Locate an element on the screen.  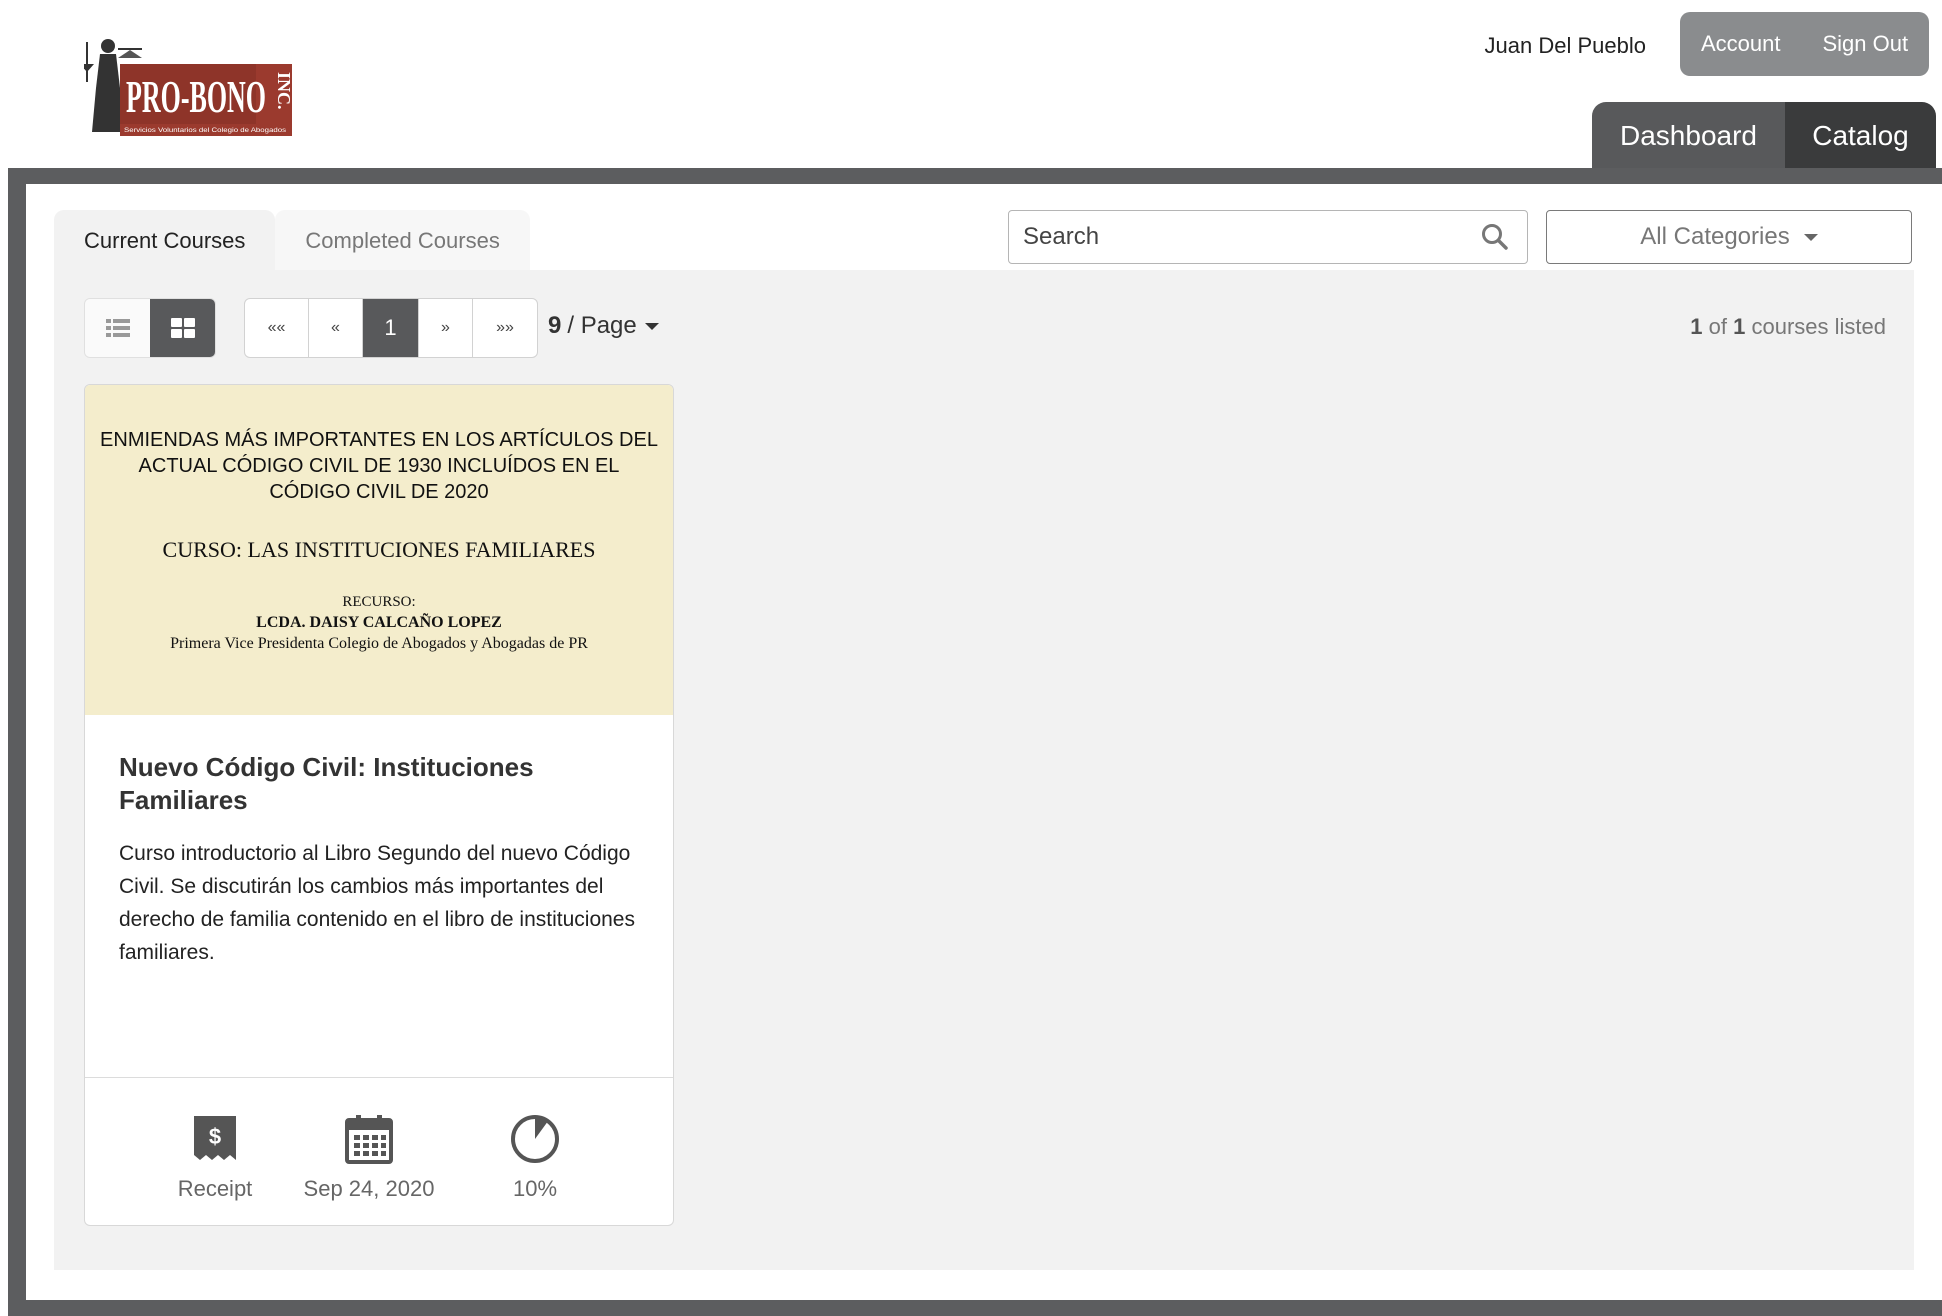
grid-icon is located at coordinates (182, 328).